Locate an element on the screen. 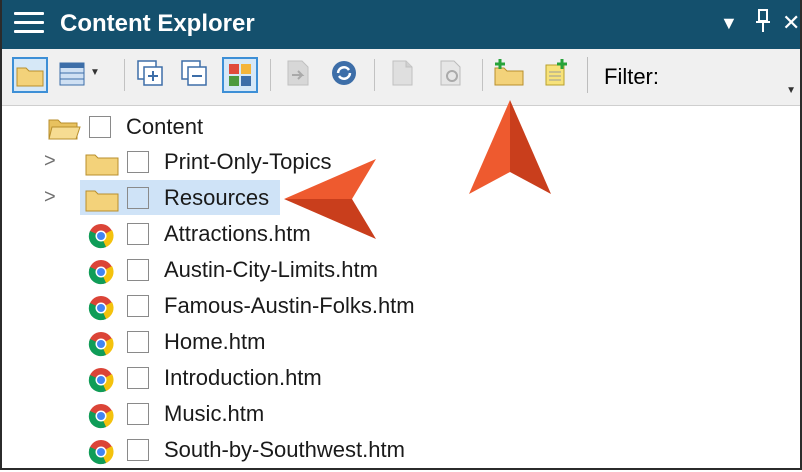 This screenshot has height=472, width=802. document-button is located at coordinates (404, 75).